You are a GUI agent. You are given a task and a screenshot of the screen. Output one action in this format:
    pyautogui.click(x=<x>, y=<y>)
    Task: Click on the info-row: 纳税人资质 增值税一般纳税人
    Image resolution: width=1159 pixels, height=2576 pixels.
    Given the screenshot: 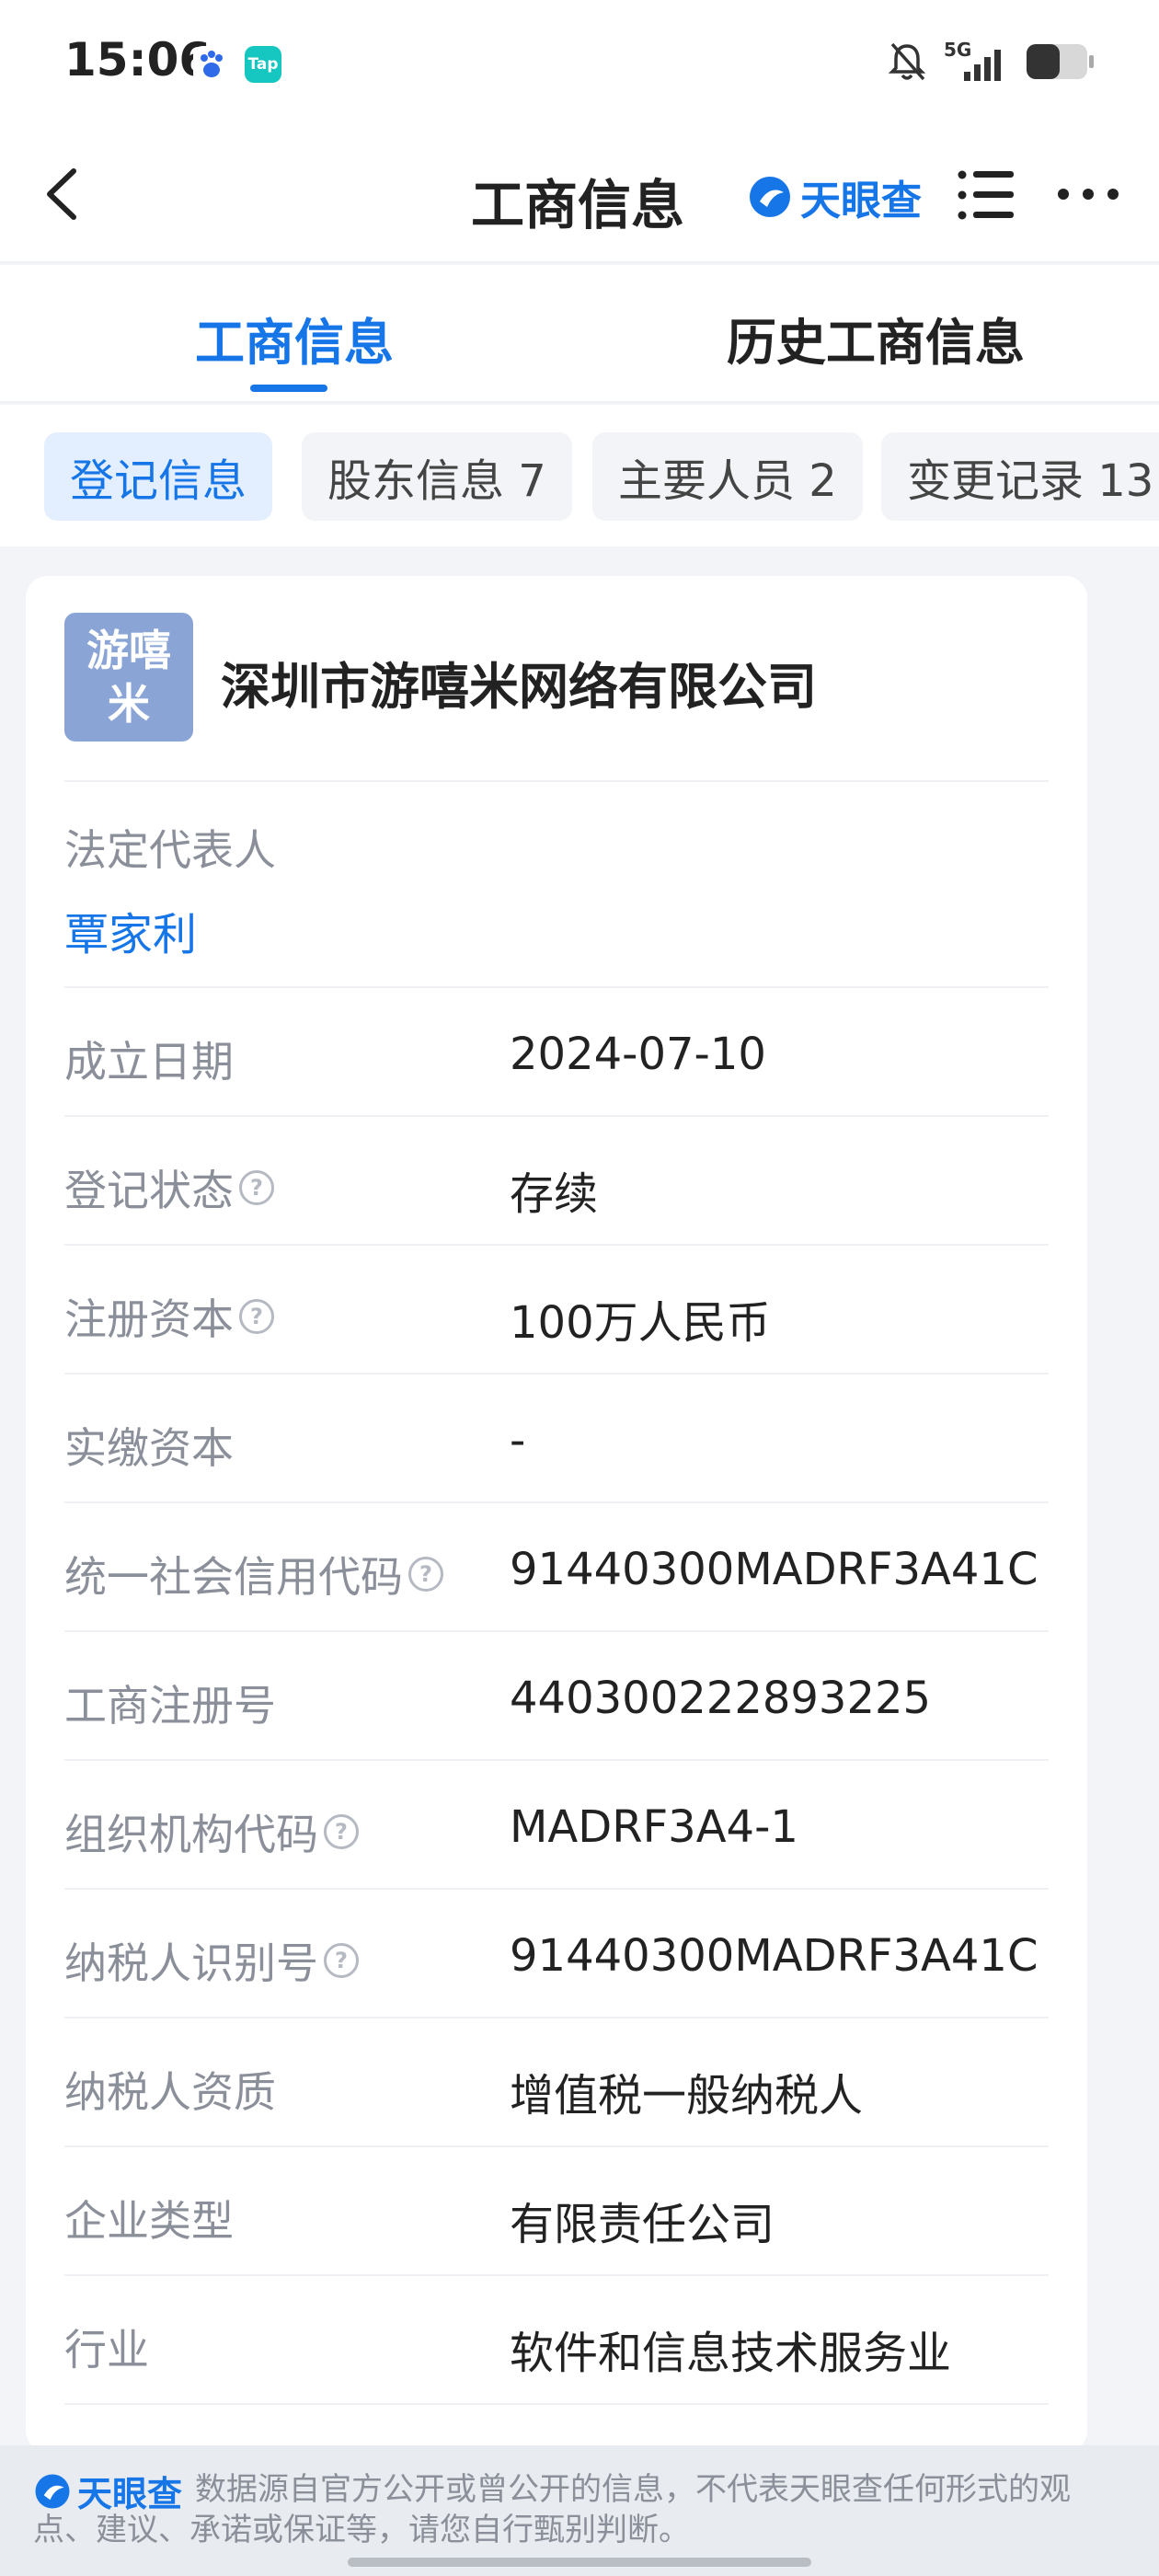 What is the action you would take?
    pyautogui.click(x=556, y=2082)
    